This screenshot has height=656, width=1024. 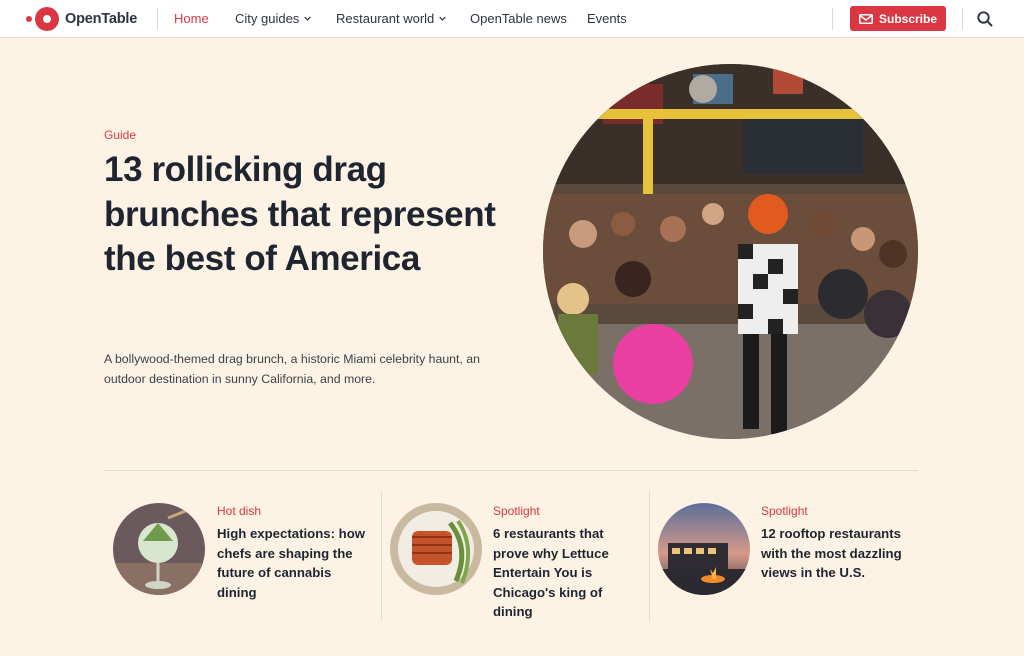 I want to click on logo-ring-icon, so click(x=47, y=19).